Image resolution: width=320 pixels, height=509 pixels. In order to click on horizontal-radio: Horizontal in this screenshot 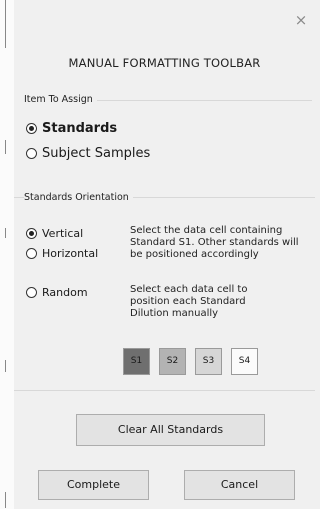, I will do `click(62, 253)`.